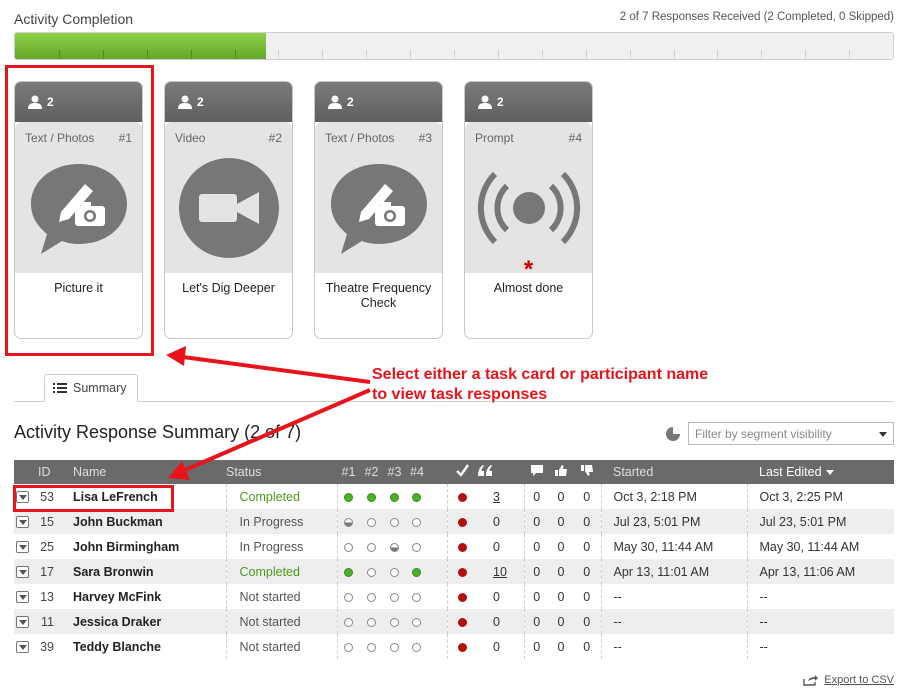  I want to click on participant-name-link: John Buckman, so click(145, 521).